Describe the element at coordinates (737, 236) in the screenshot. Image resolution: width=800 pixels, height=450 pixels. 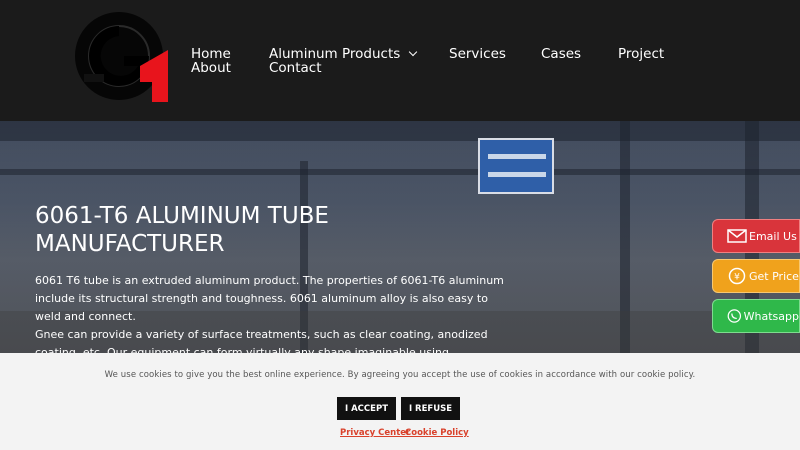
I see `envelope-icon` at that location.